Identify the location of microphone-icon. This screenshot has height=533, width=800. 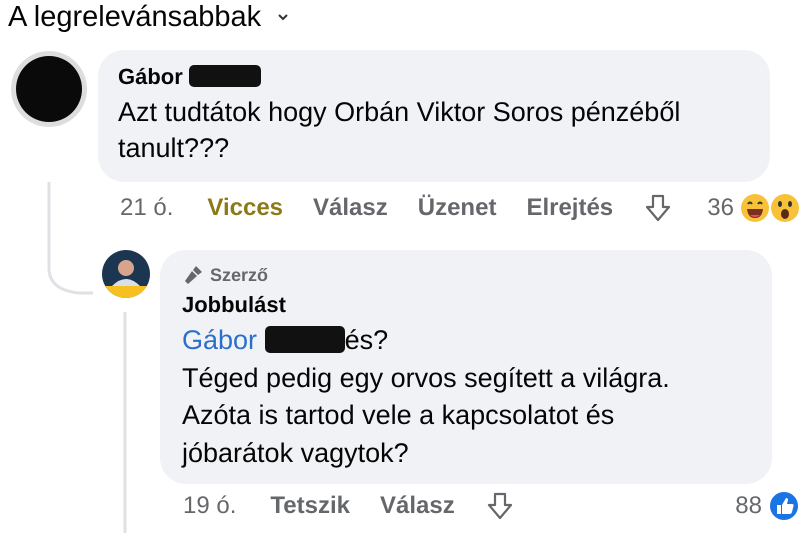
(193, 275).